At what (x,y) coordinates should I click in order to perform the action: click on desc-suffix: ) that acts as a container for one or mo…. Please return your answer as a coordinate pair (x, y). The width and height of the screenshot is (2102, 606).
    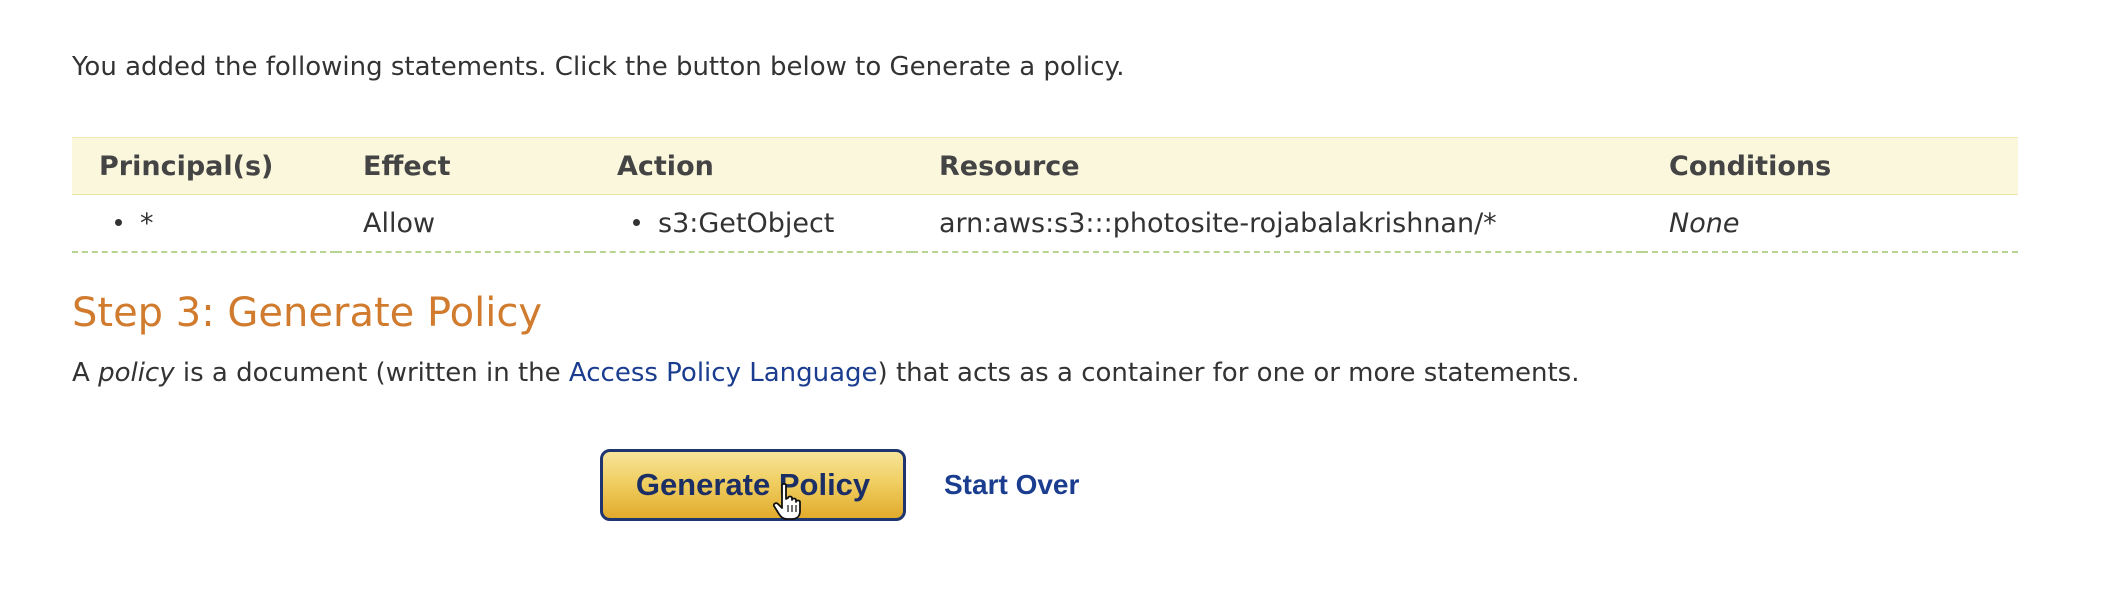
    Looking at the image, I should click on (1228, 373).